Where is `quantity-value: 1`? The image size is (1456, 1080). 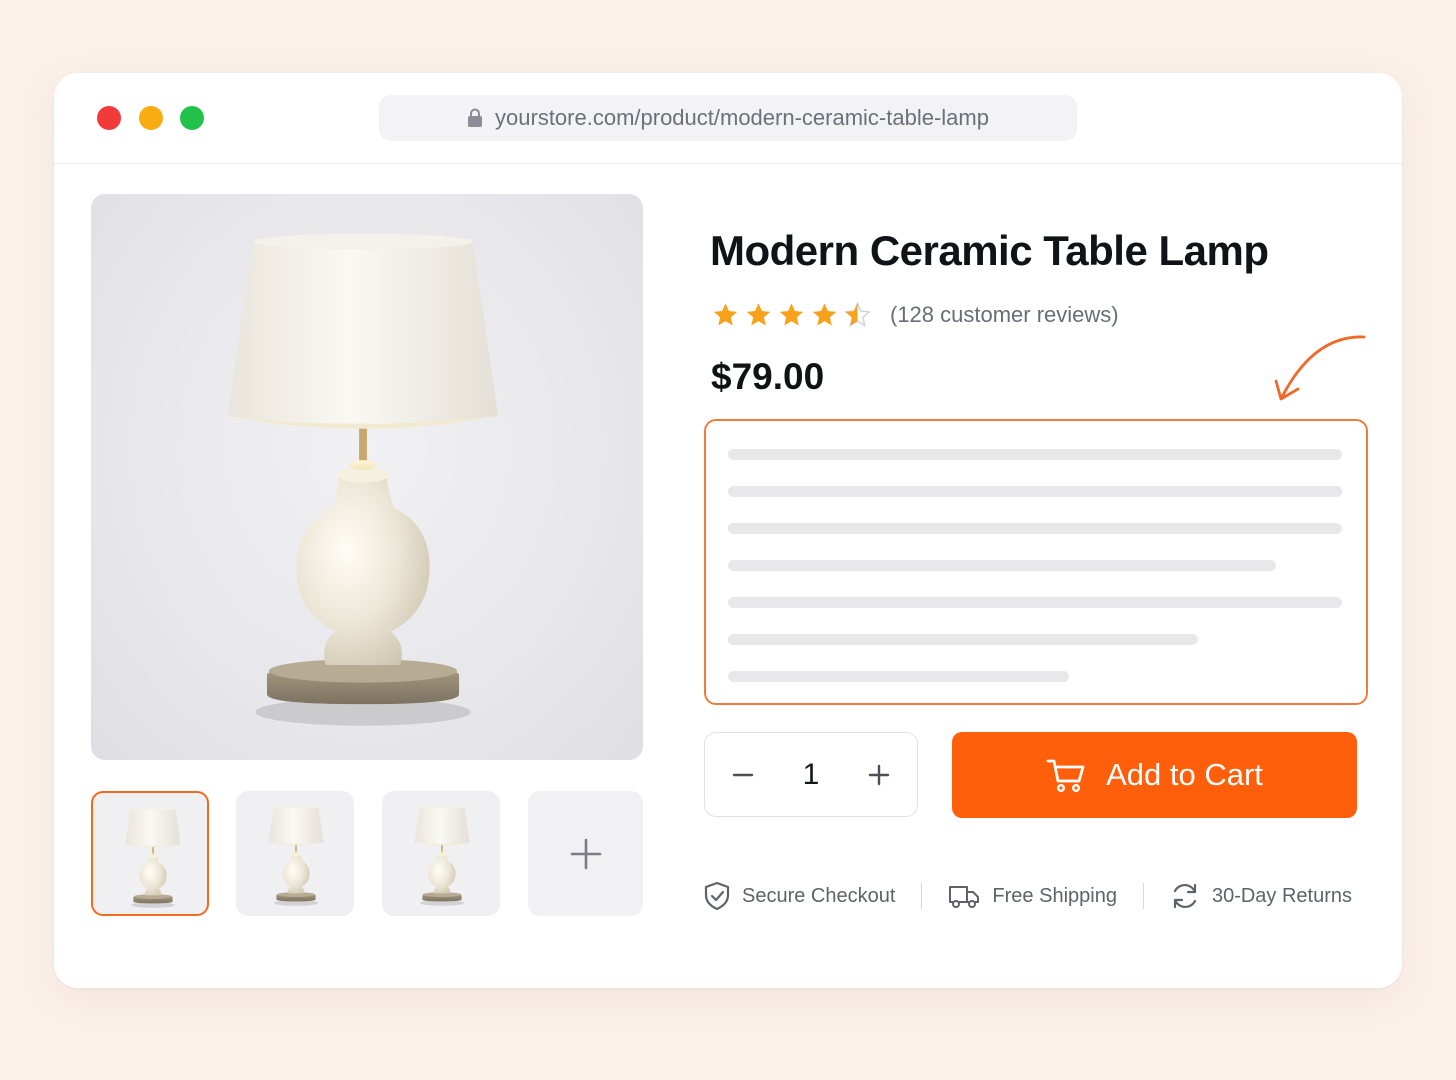 quantity-value: 1 is located at coordinates (811, 775).